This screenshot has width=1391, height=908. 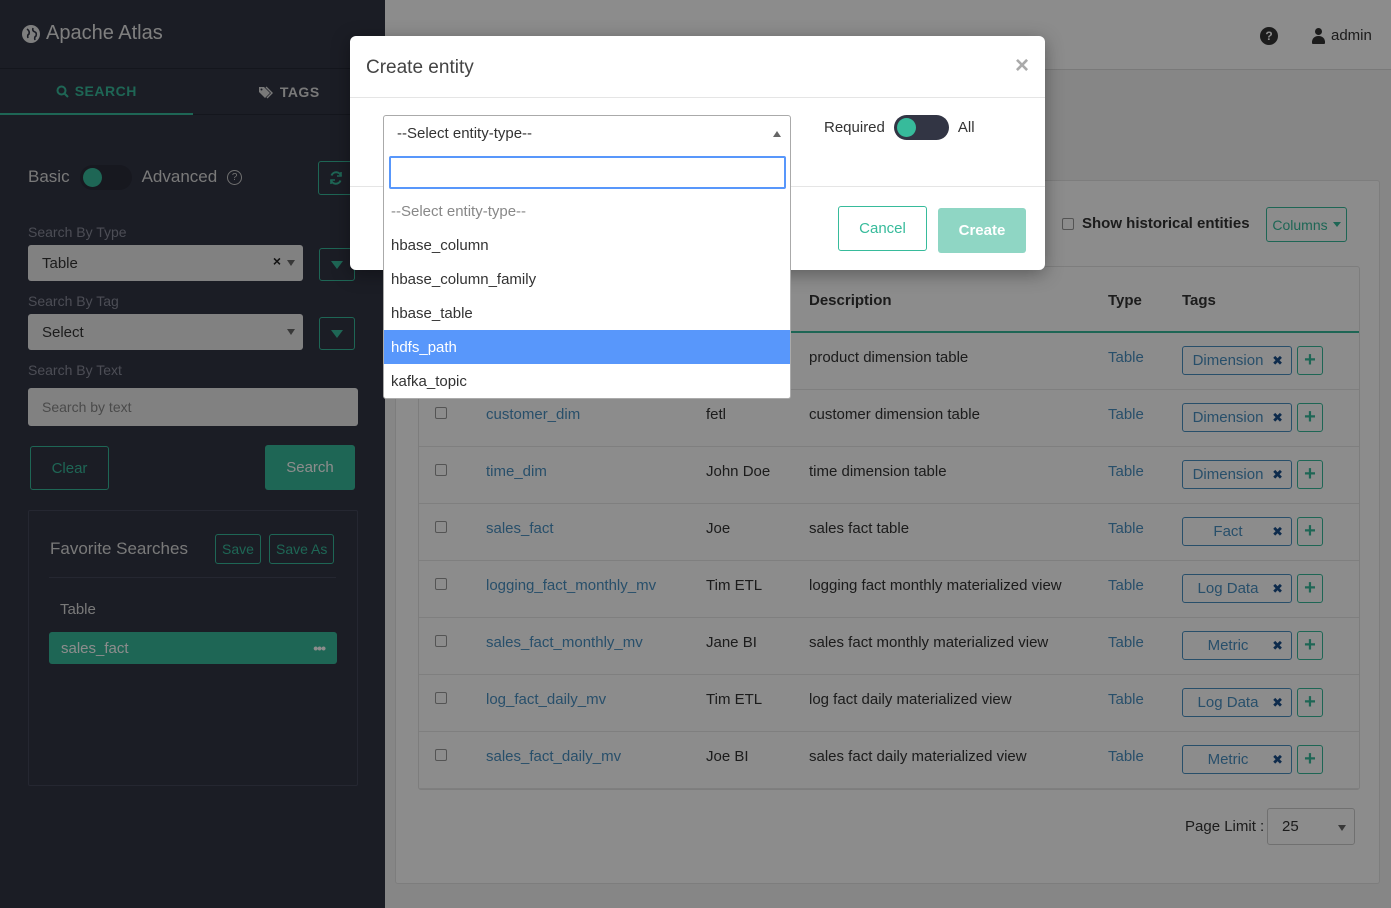 I want to click on close-icon: ×, so click(x=1022, y=66).